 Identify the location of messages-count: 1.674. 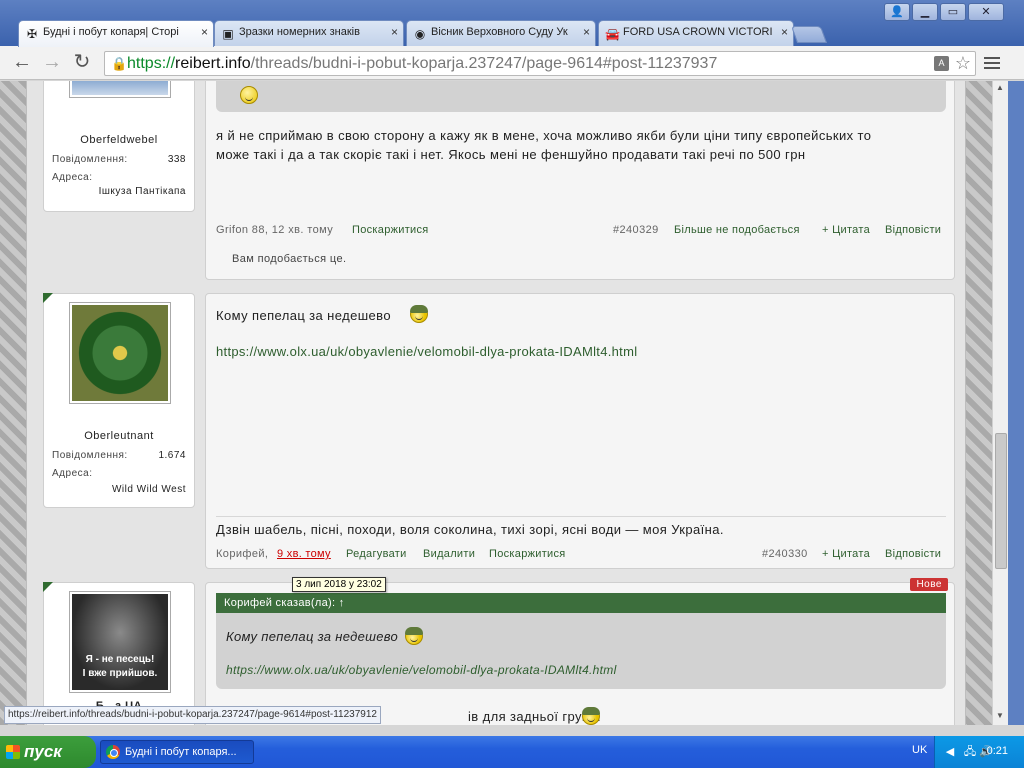
(172, 455).